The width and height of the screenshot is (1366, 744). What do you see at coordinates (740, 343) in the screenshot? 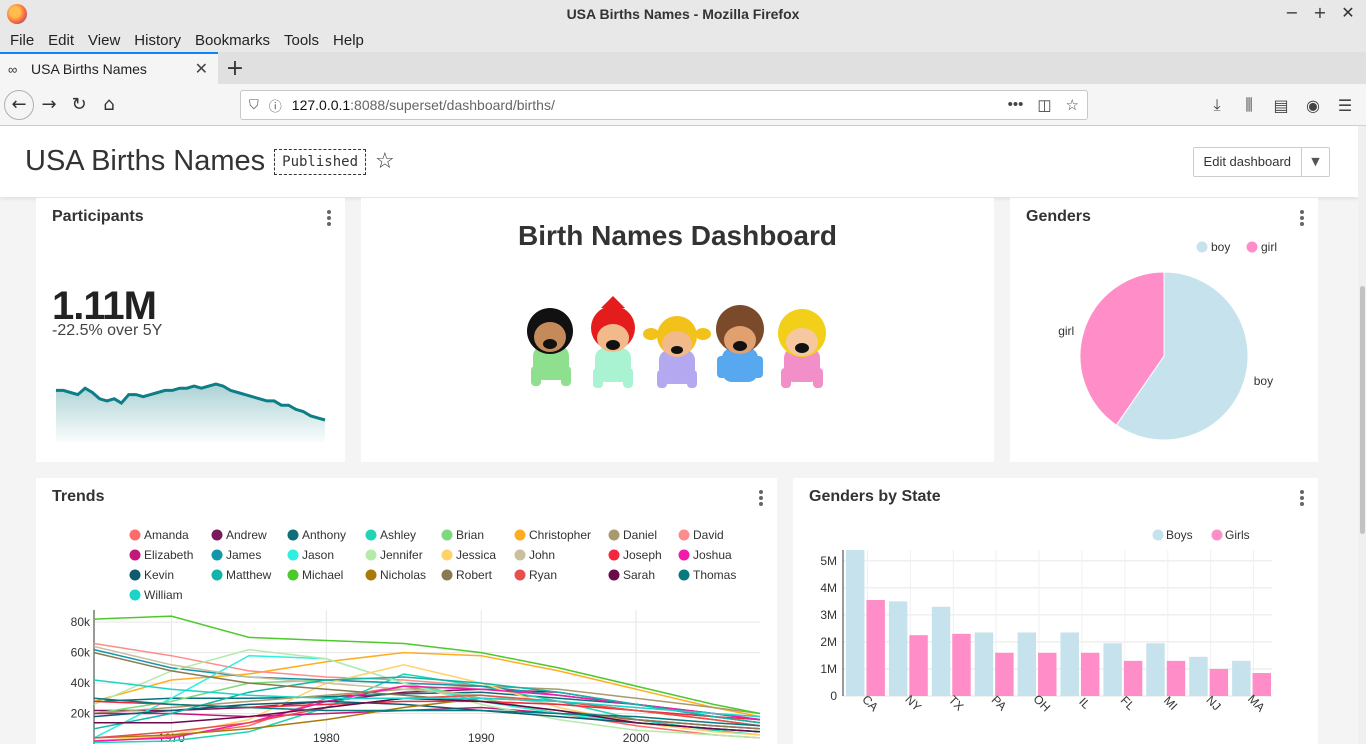
I see `kid-4-image` at bounding box center [740, 343].